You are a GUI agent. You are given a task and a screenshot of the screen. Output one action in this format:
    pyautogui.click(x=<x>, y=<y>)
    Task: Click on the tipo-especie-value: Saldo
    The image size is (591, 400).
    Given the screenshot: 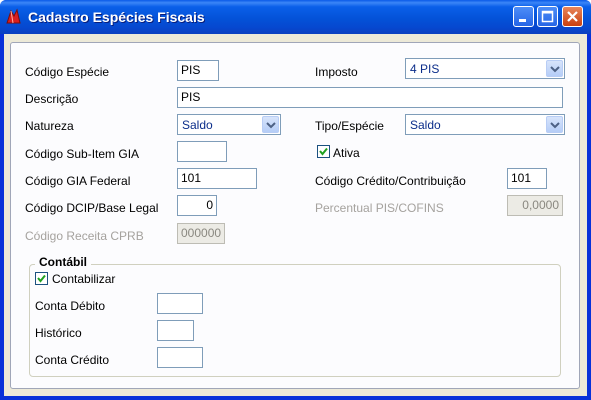 What is the action you would take?
    pyautogui.click(x=425, y=125)
    